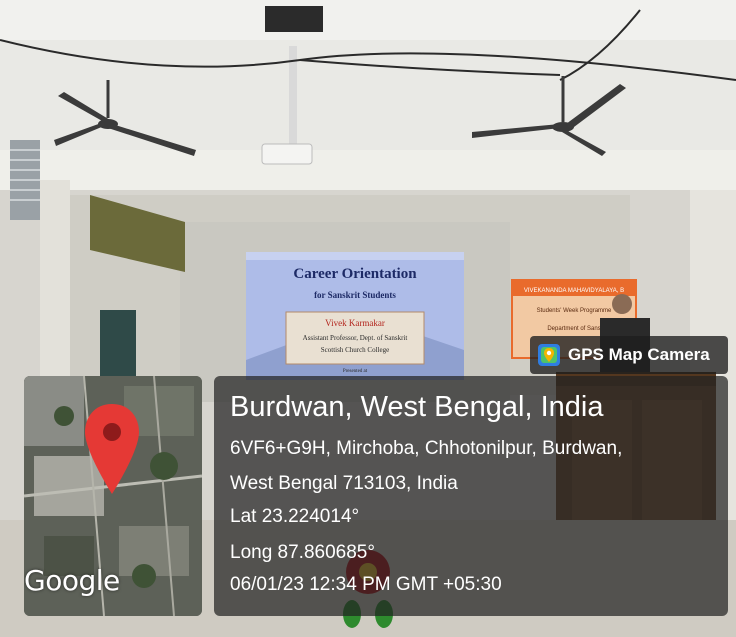 The height and width of the screenshot is (637, 736). What do you see at coordinates (355, 371) in the screenshot?
I see `slide-footer: Presented at` at bounding box center [355, 371].